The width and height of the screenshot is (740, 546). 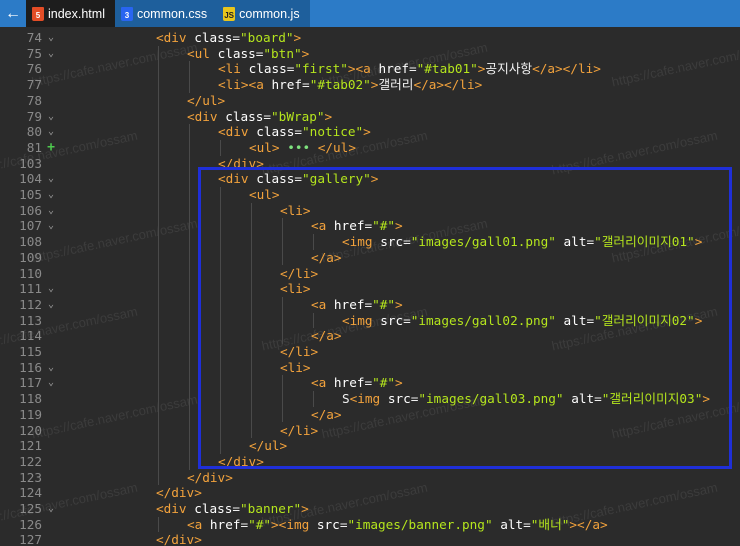 What do you see at coordinates (370, 148) in the screenshot?
I see `code-line: 81 + <ul> ••• </ul>` at bounding box center [370, 148].